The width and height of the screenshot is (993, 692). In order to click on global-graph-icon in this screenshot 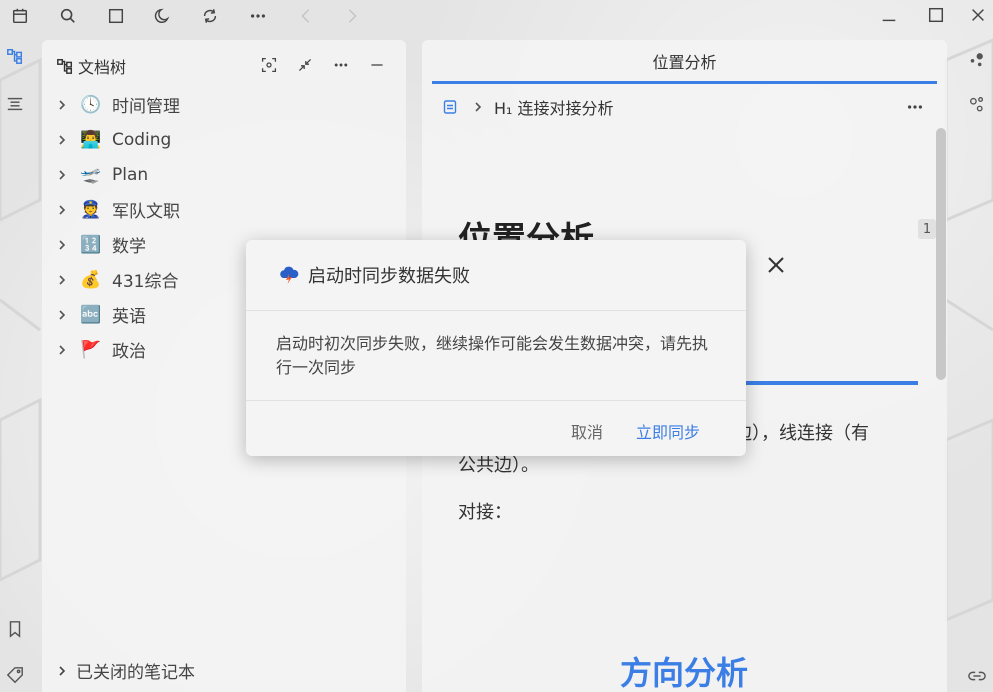, I will do `click(977, 104)`.